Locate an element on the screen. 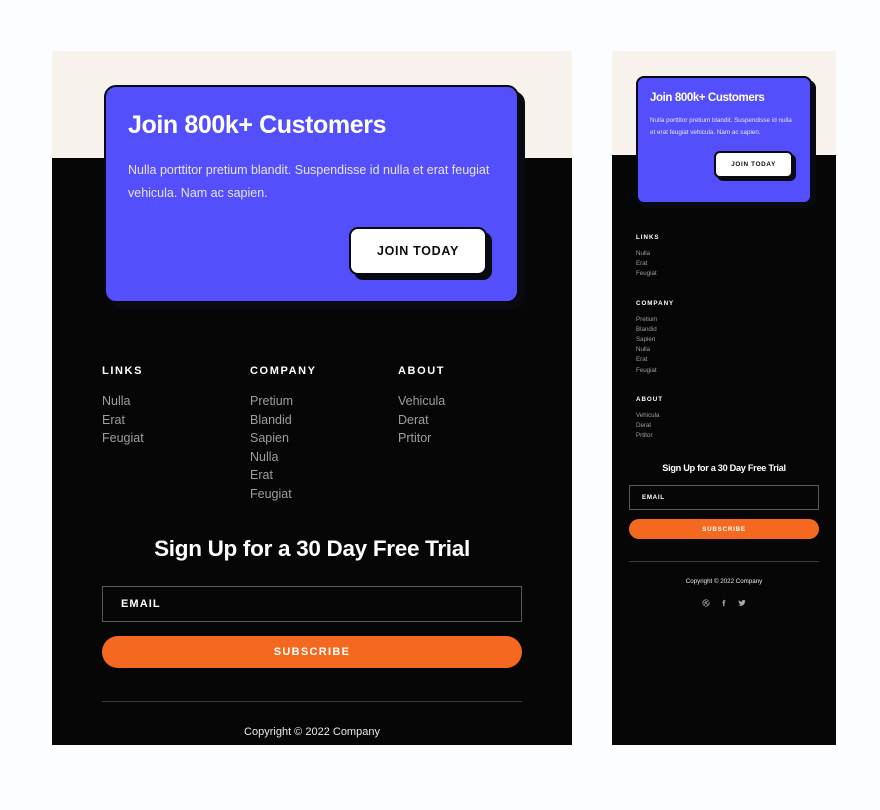  footer-bottom-desktop: Copyright © 2022 Company is located at coordinates (312, 723).